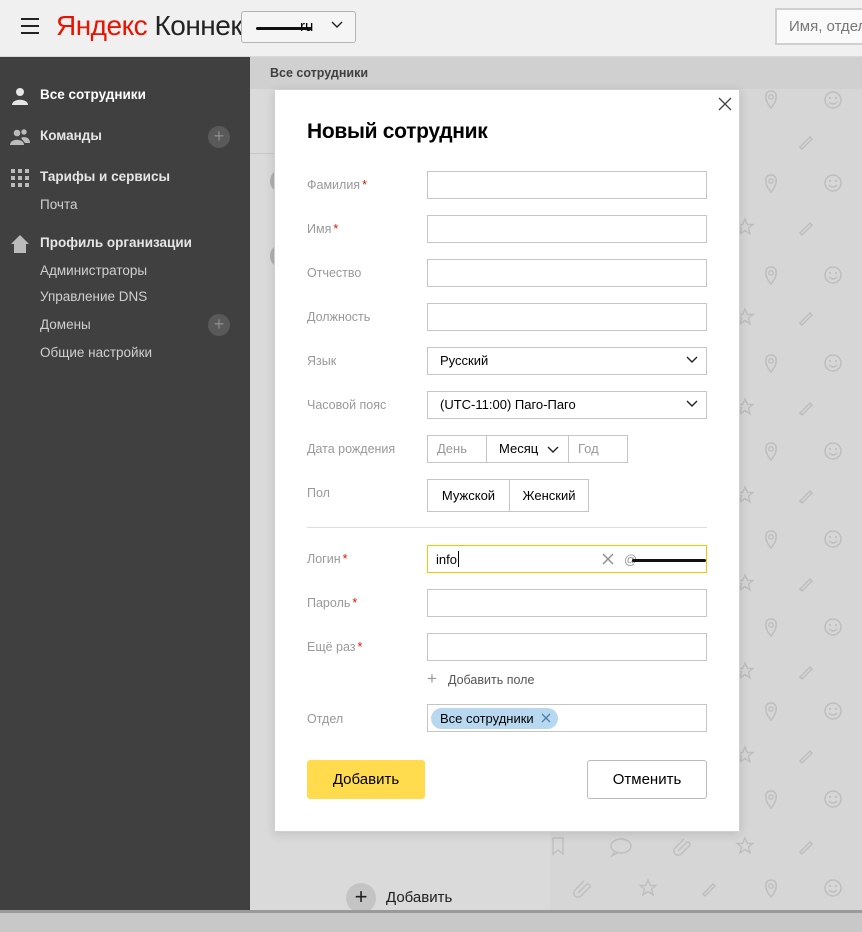 Image resolution: width=862 pixels, height=932 pixels. I want to click on login-input: info @, so click(567, 559).